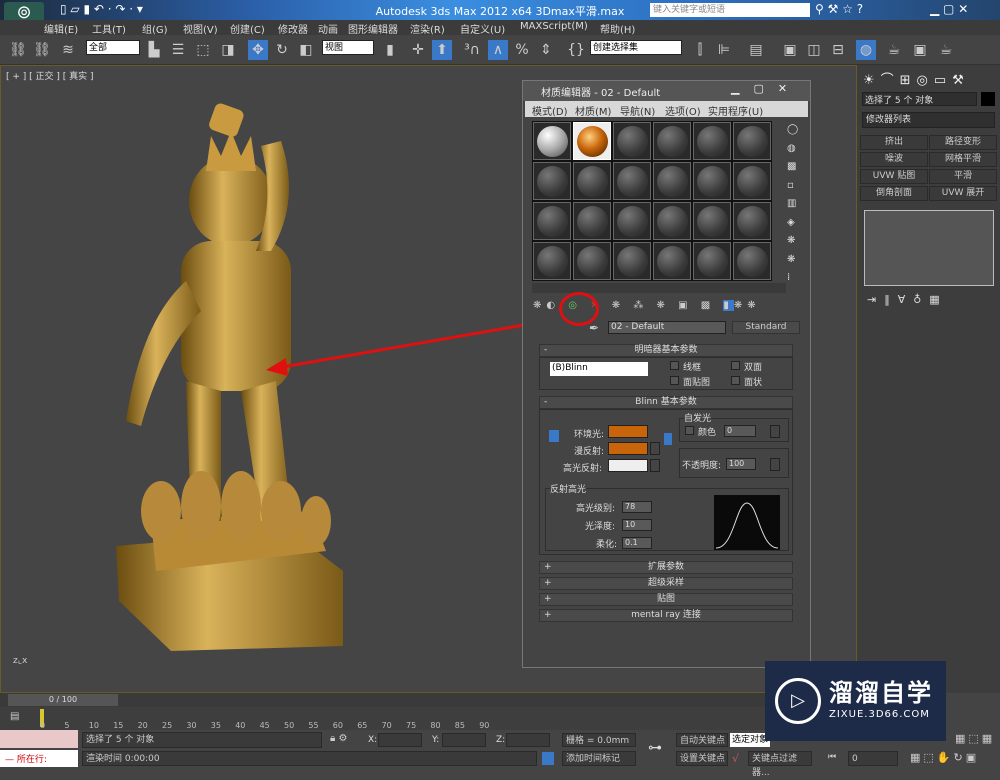 Image resolution: width=1000 pixels, height=780 pixels. What do you see at coordinates (655, 748) in the screenshot?
I see `key-icon: ⊶` at bounding box center [655, 748].